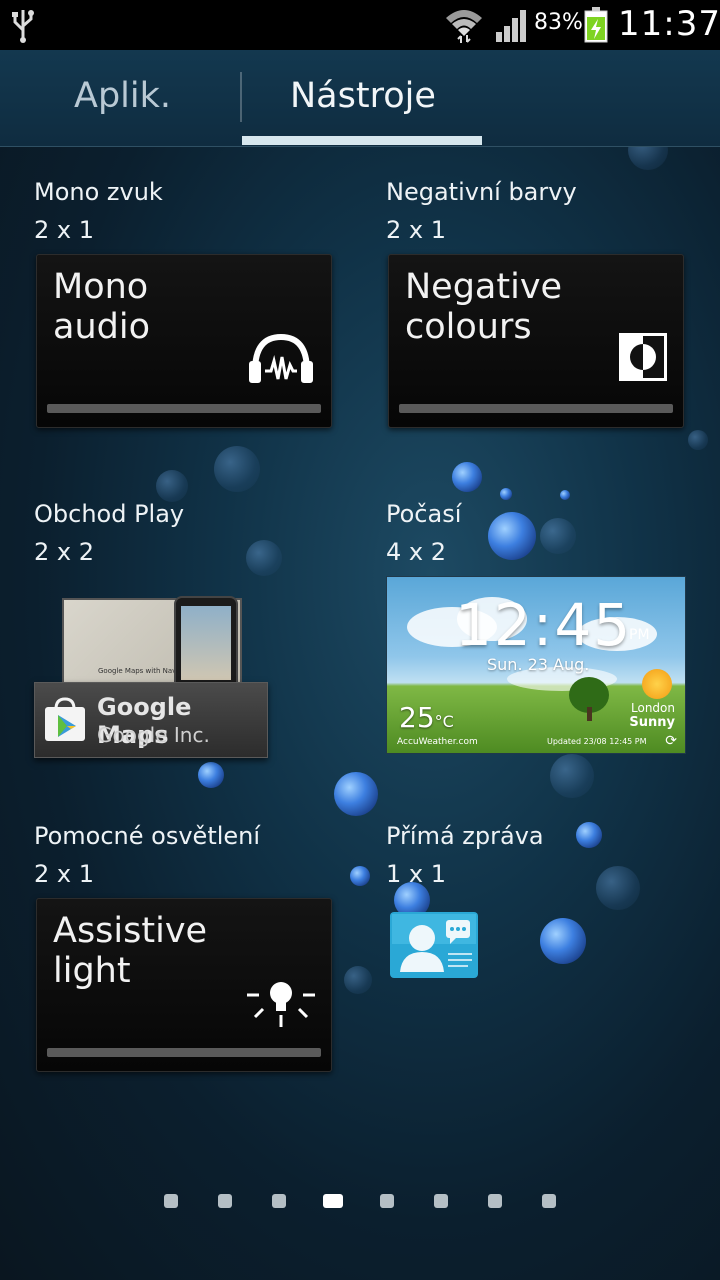  I want to click on widget-negative-preview: Negative colours, so click(536, 341).